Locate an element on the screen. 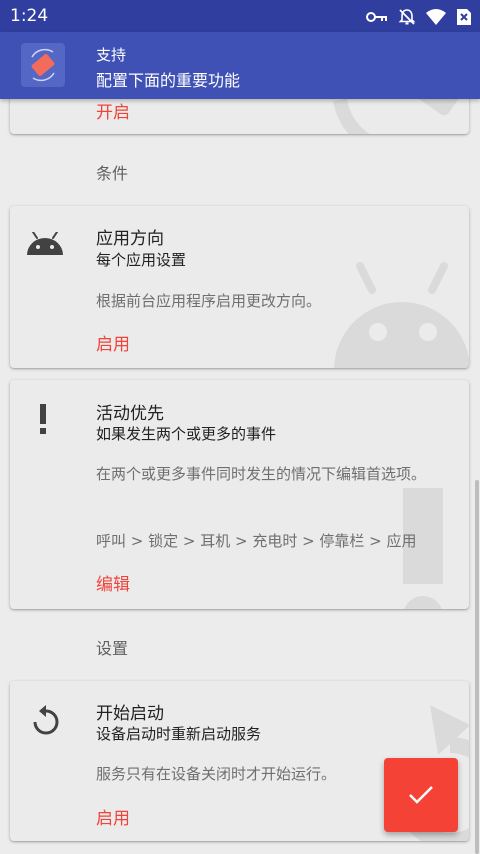  app-orientation-subtitle: 每个应用设置 is located at coordinates (141, 260).